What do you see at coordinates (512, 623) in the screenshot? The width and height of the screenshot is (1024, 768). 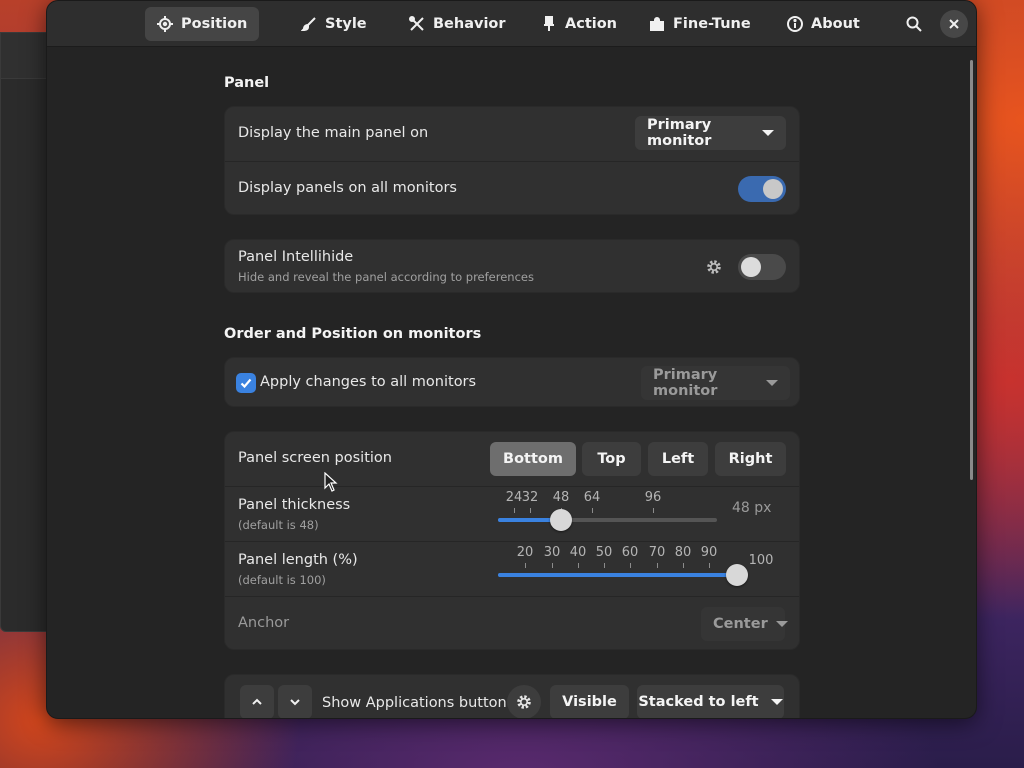 I see `anchor-row: Anchor Center` at bounding box center [512, 623].